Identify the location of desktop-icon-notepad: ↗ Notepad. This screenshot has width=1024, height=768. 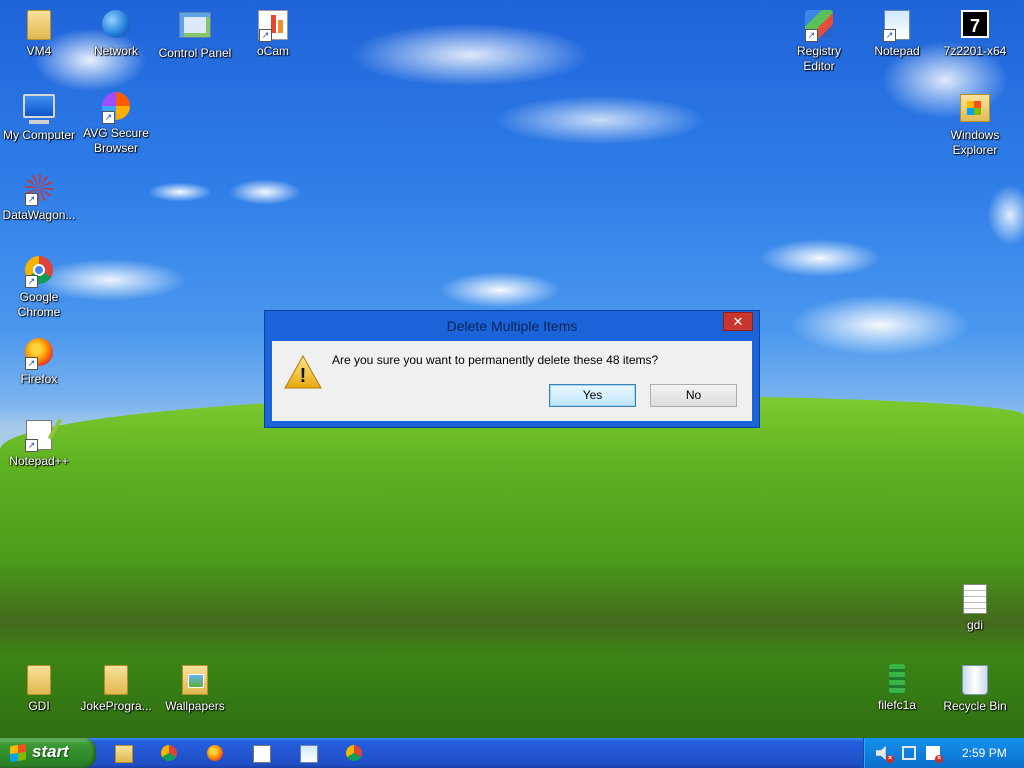
(897, 33).